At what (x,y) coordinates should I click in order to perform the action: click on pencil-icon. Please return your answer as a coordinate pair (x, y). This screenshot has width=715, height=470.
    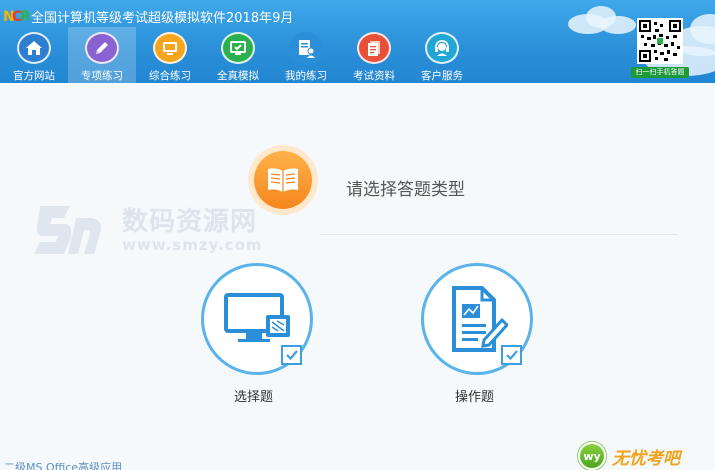
    Looking at the image, I should click on (102, 48).